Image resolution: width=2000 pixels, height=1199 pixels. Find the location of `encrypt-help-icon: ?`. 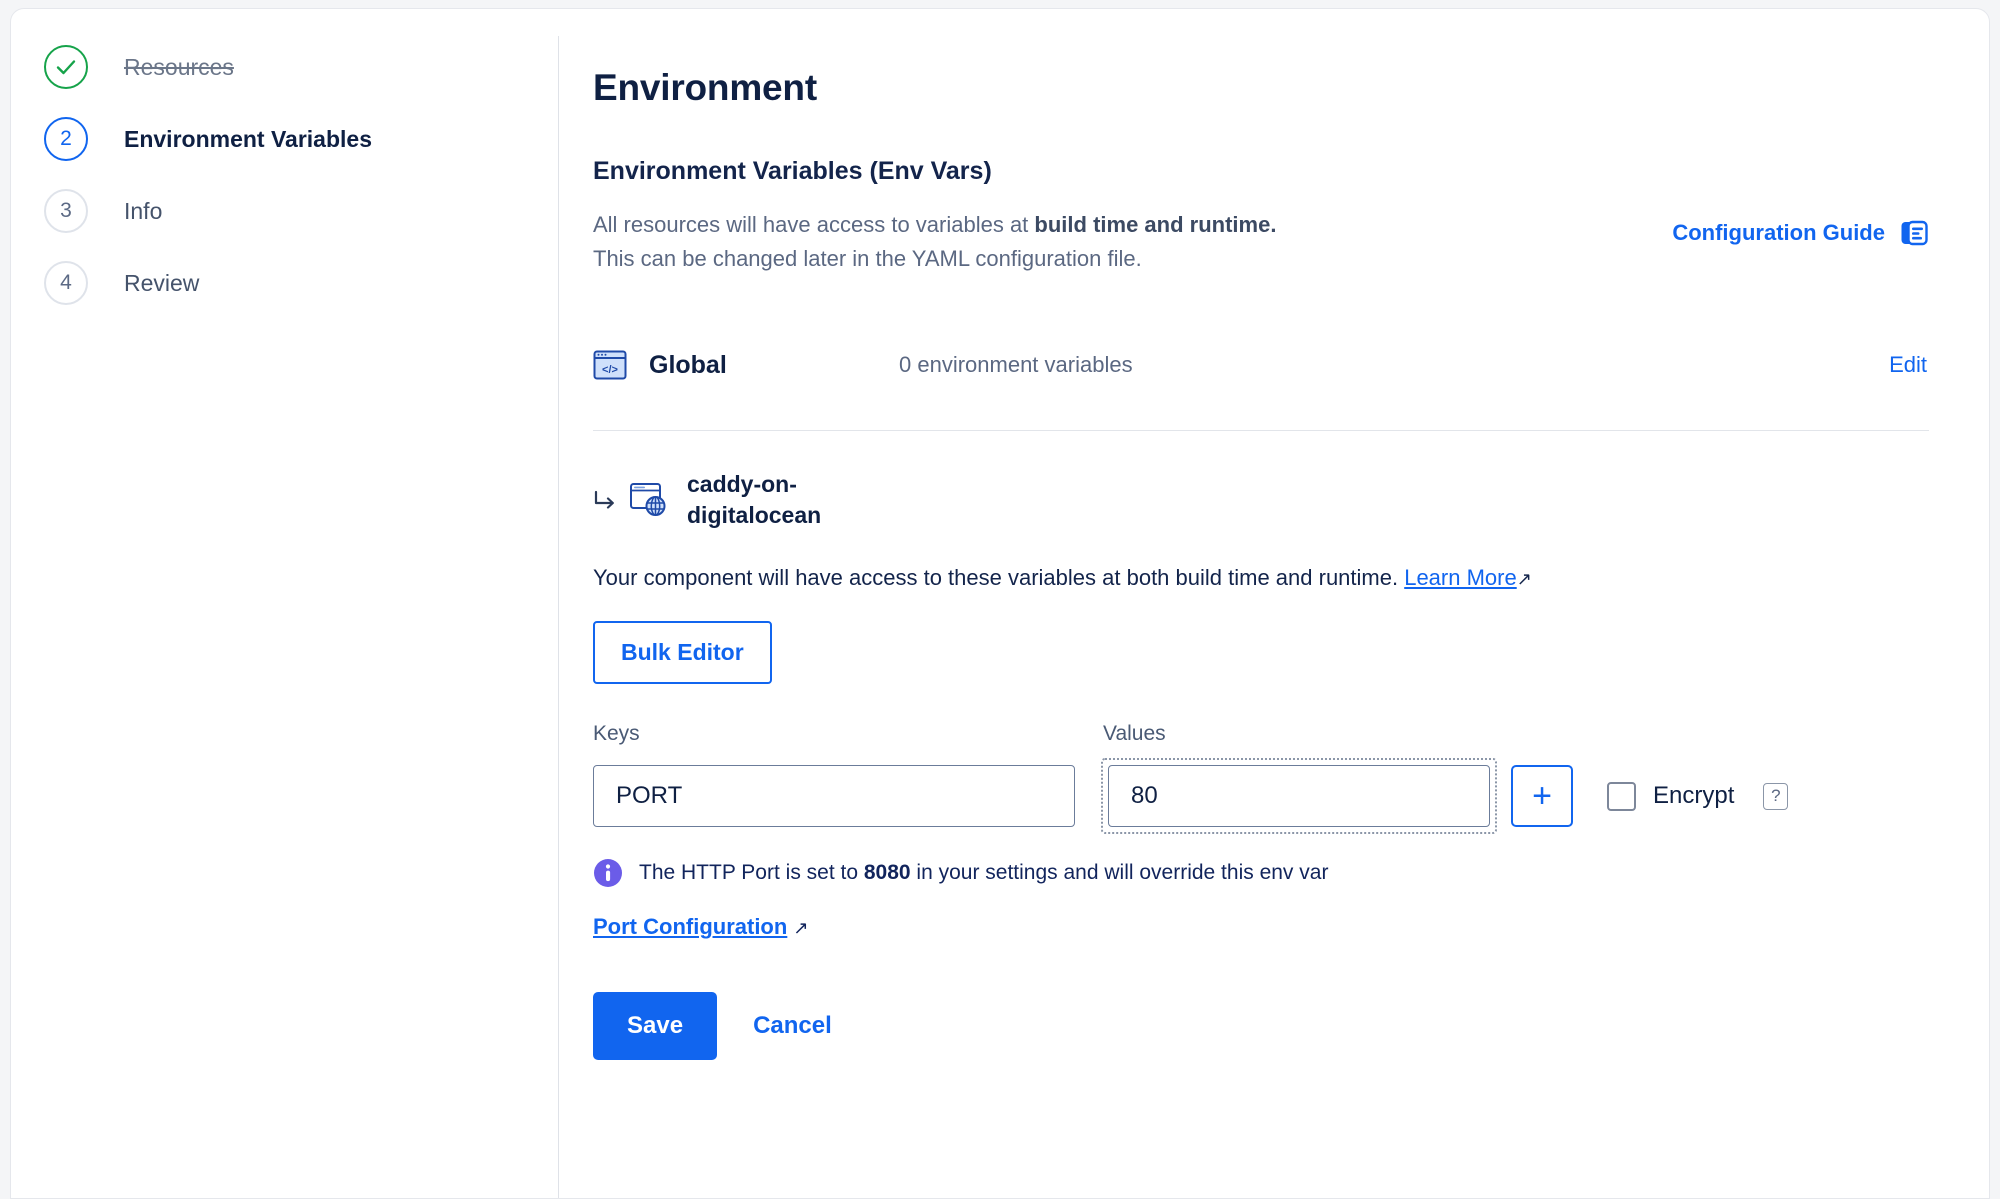

encrypt-help-icon: ? is located at coordinates (1776, 796).